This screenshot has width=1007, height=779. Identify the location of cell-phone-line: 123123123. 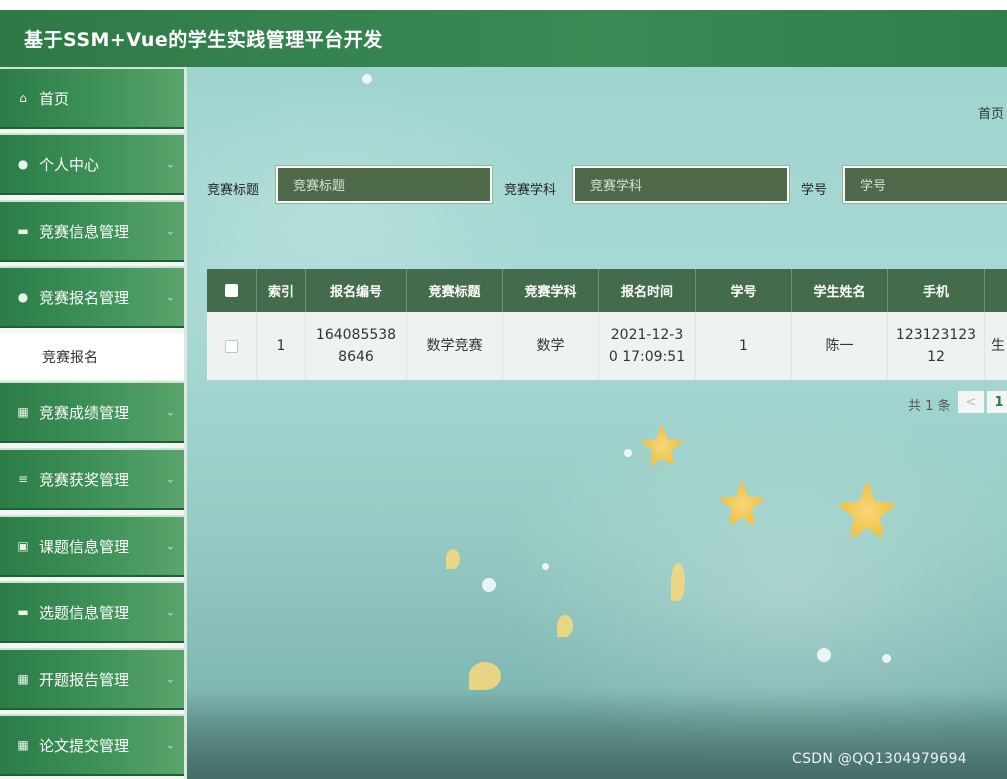
(936, 335).